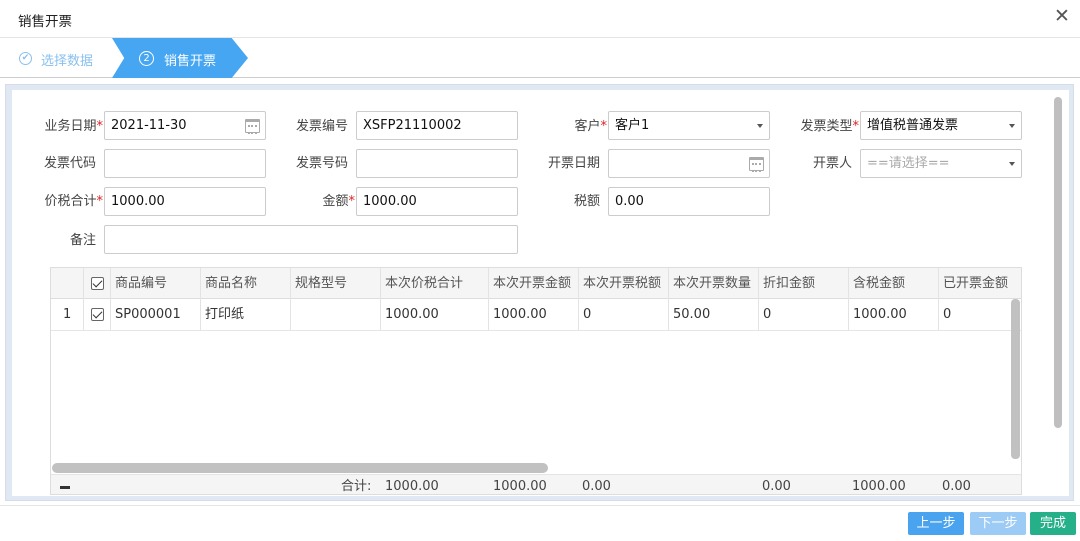  I want to click on step-sales-invoice: 2 销售开票, so click(180, 58).